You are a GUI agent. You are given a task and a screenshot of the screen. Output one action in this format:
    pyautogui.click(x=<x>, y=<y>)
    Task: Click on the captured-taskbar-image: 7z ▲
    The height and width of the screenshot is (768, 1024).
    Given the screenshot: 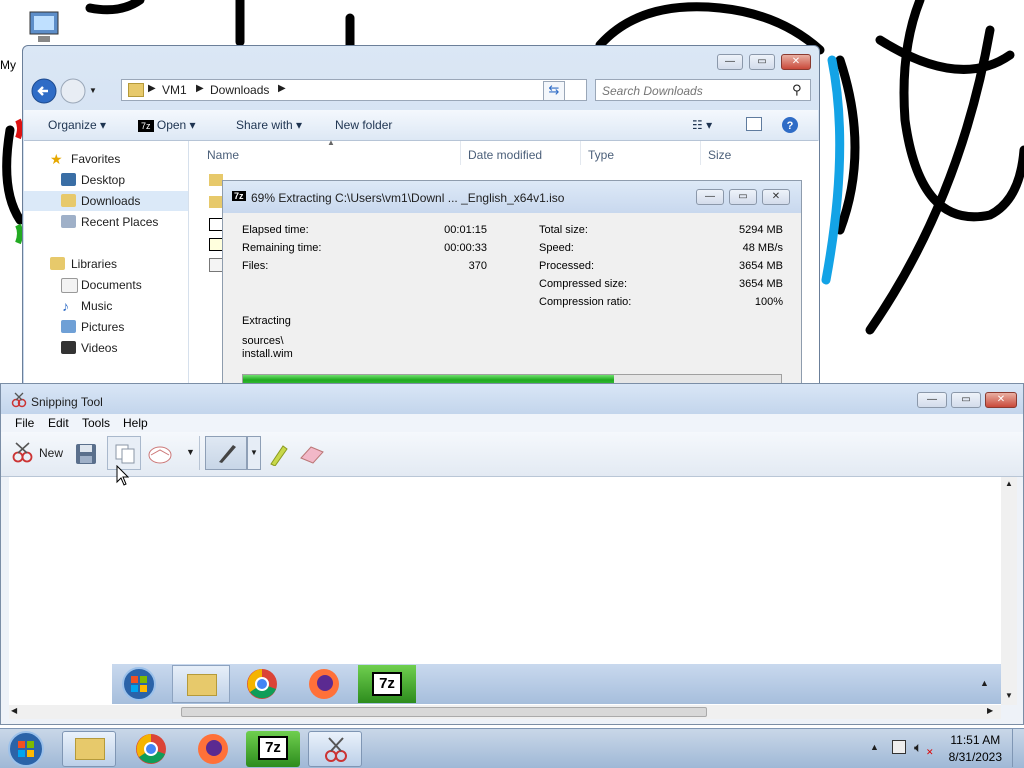 What is the action you would take?
    pyautogui.click(x=560, y=684)
    